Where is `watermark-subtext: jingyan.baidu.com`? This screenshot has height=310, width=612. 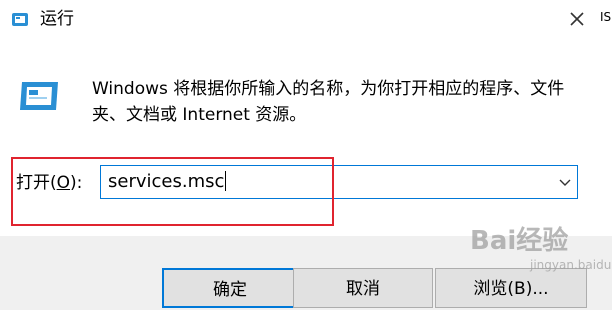 watermark-subtext: jingyan.baidu.com is located at coordinates (571, 265).